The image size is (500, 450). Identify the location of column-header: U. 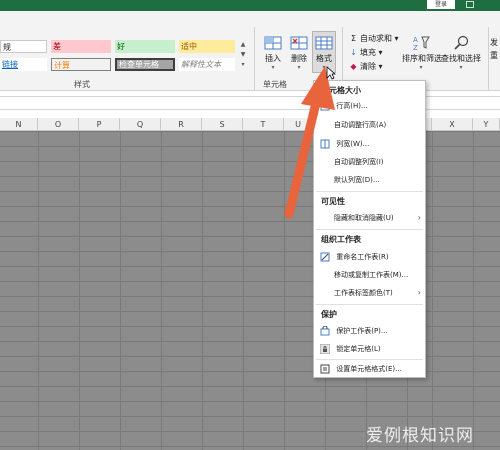
(298, 124).